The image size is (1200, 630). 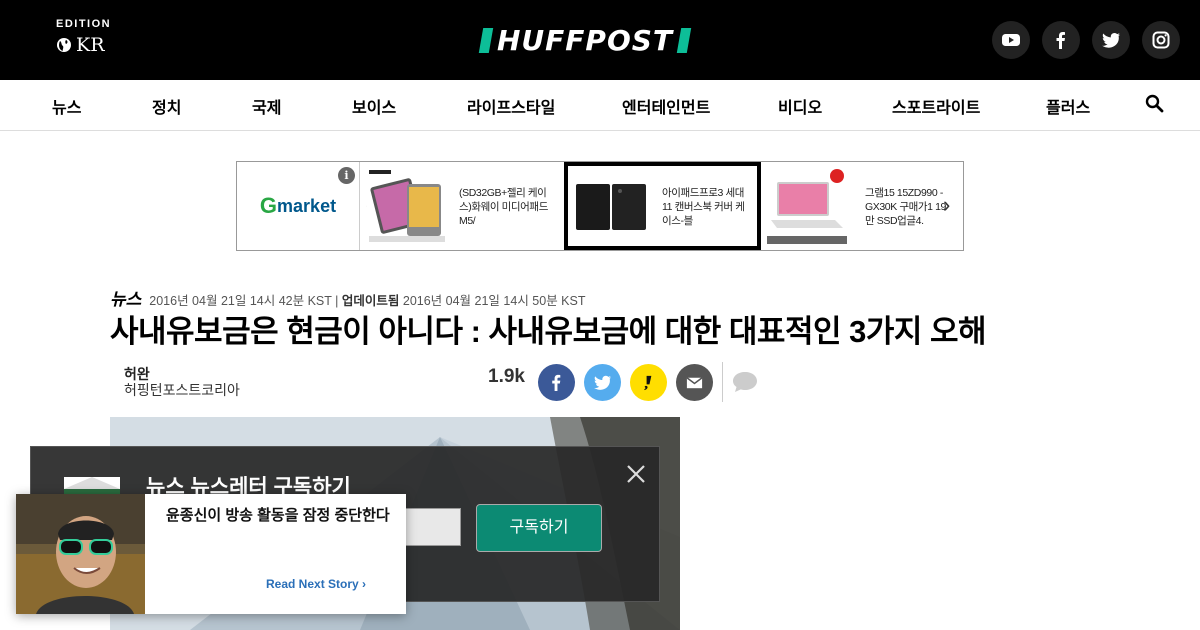 I want to click on nav-item-lifestyle: 라이프스타일, so click(x=511, y=106).